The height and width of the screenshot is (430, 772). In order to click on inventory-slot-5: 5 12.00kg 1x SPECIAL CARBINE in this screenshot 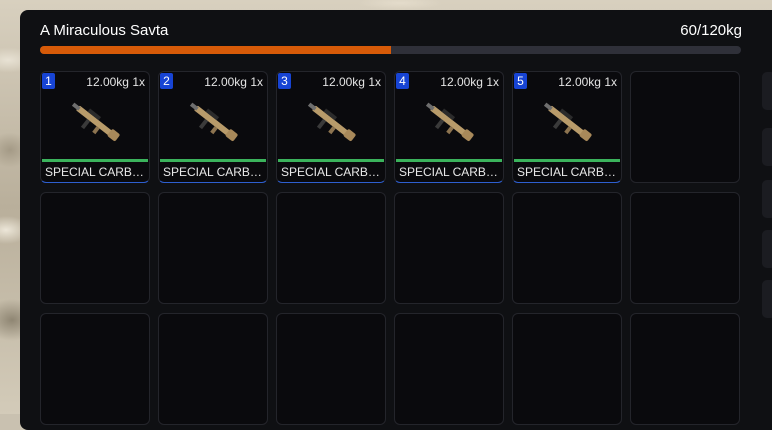, I will do `click(567, 127)`.